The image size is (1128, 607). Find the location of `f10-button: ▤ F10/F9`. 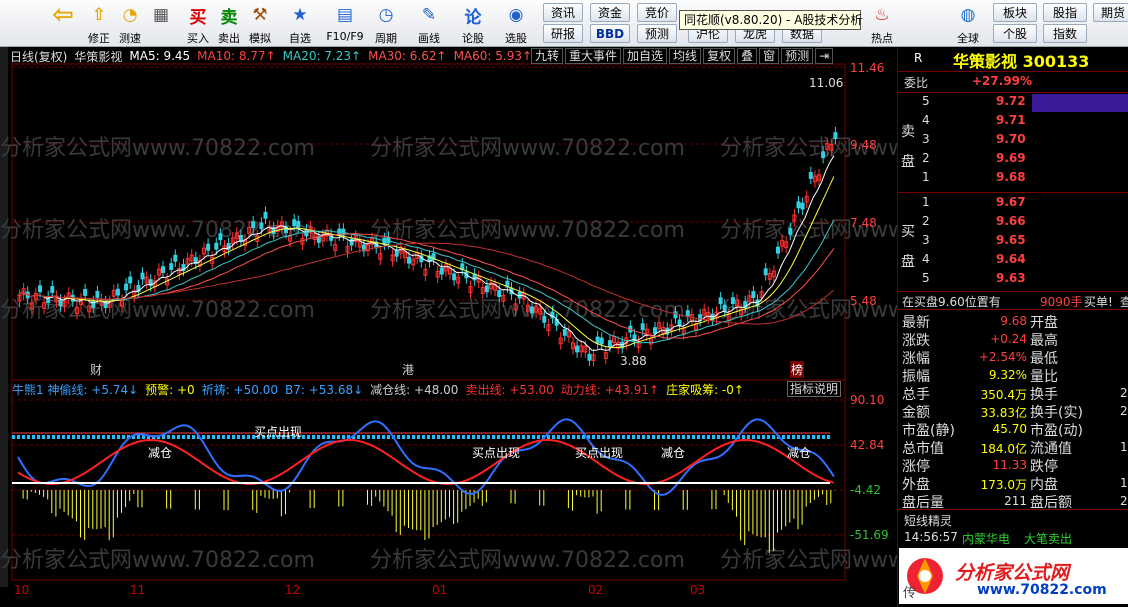

f10-button: ▤ F10/F9 is located at coordinates (345, 23).